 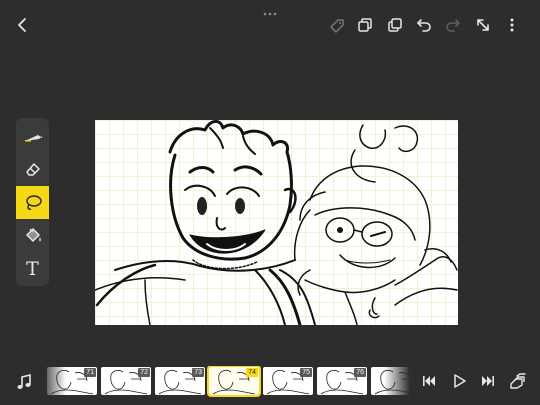 I want to click on timeline-frame: 76, so click(x=342, y=381).